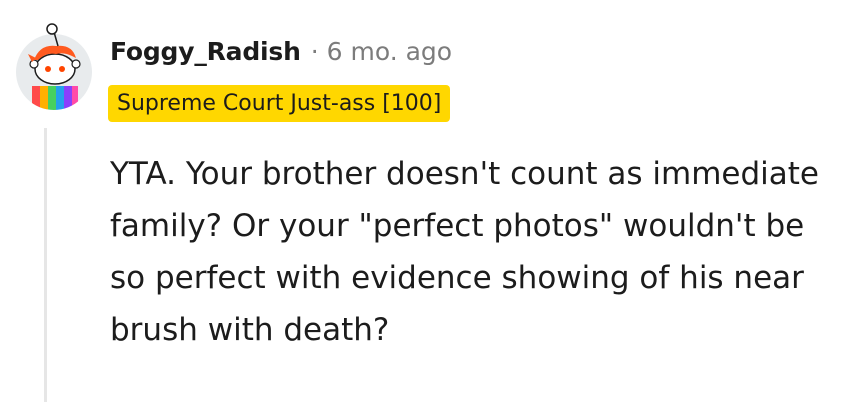 This screenshot has width=860, height=402. What do you see at coordinates (205, 51) in the screenshot?
I see `username-link: Foggy_Radish` at bounding box center [205, 51].